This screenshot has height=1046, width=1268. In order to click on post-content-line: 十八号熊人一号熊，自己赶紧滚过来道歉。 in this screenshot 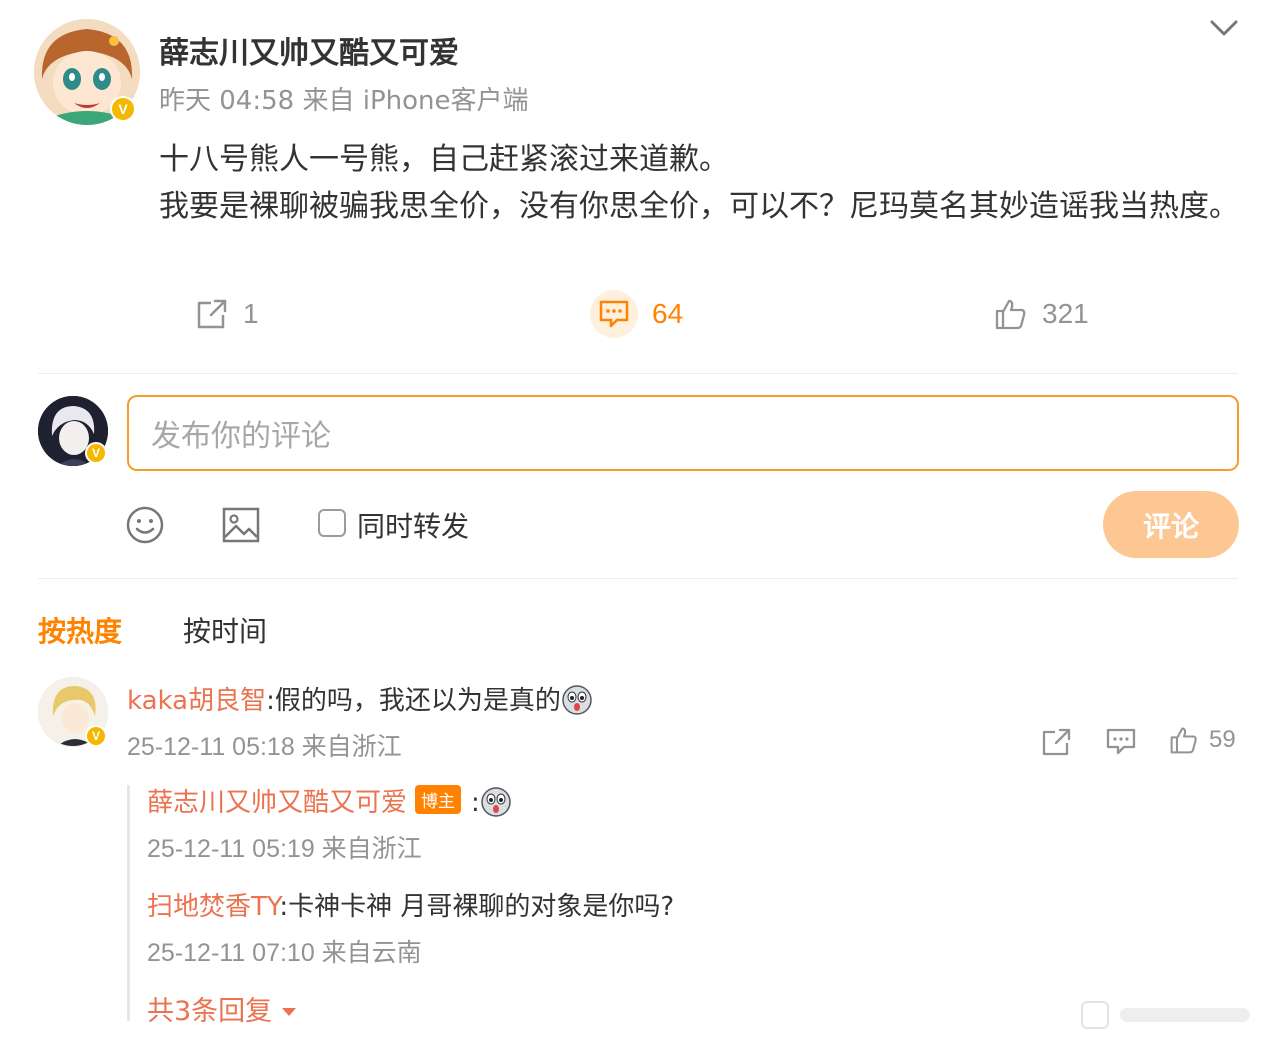, I will do `click(444, 159)`.